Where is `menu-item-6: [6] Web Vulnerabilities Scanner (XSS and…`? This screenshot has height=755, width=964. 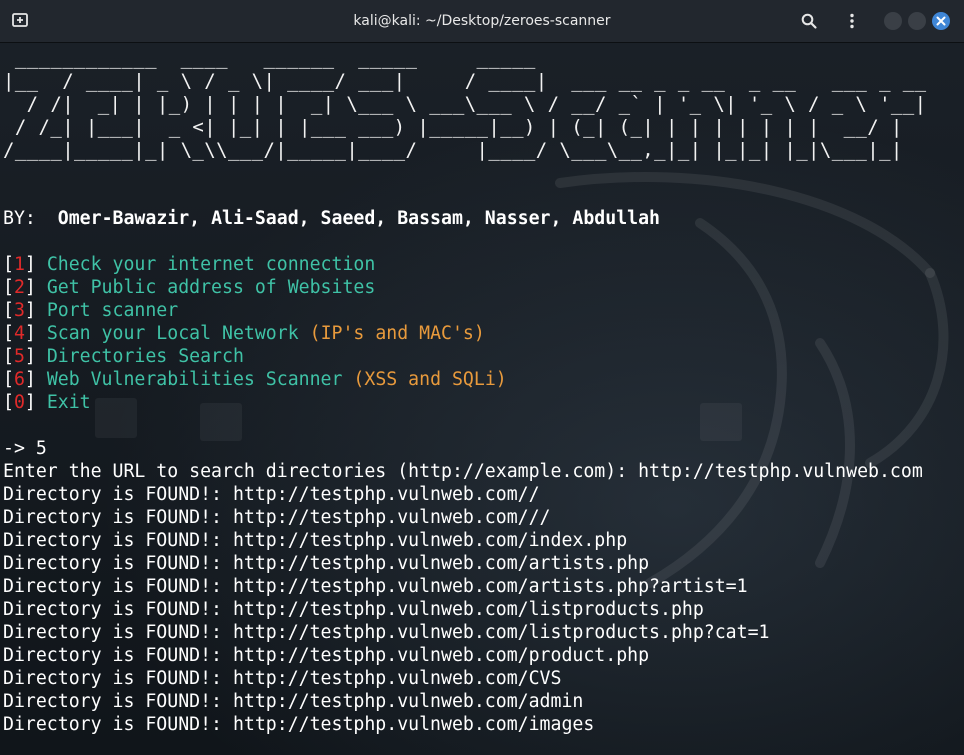 menu-item-6: [6] Web Vulnerabilities Scanner (XSS and… is located at coordinates (255, 379).